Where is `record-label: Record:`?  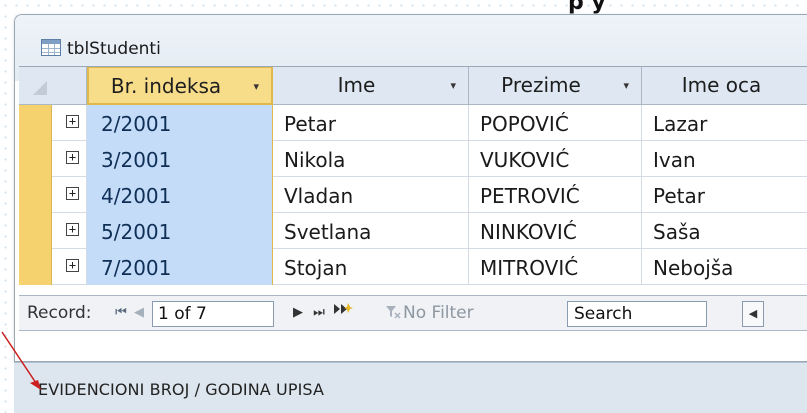
record-label: Record: is located at coordinates (59, 313).